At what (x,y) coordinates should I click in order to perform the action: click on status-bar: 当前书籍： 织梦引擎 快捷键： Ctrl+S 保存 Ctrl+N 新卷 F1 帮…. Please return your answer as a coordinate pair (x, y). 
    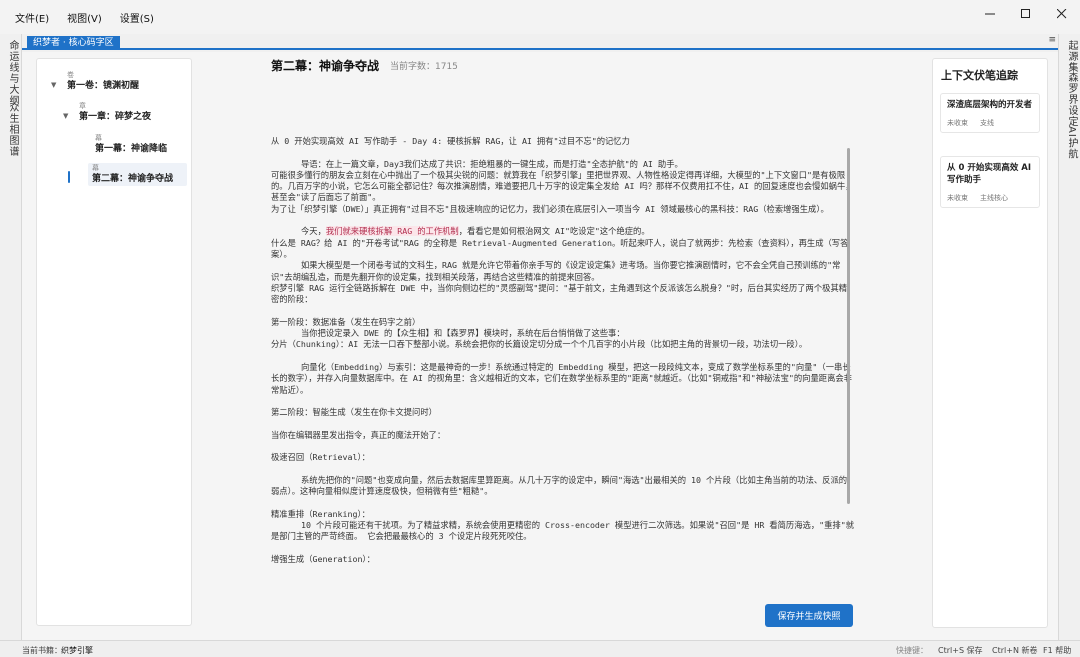
    Looking at the image, I should click on (540, 648).